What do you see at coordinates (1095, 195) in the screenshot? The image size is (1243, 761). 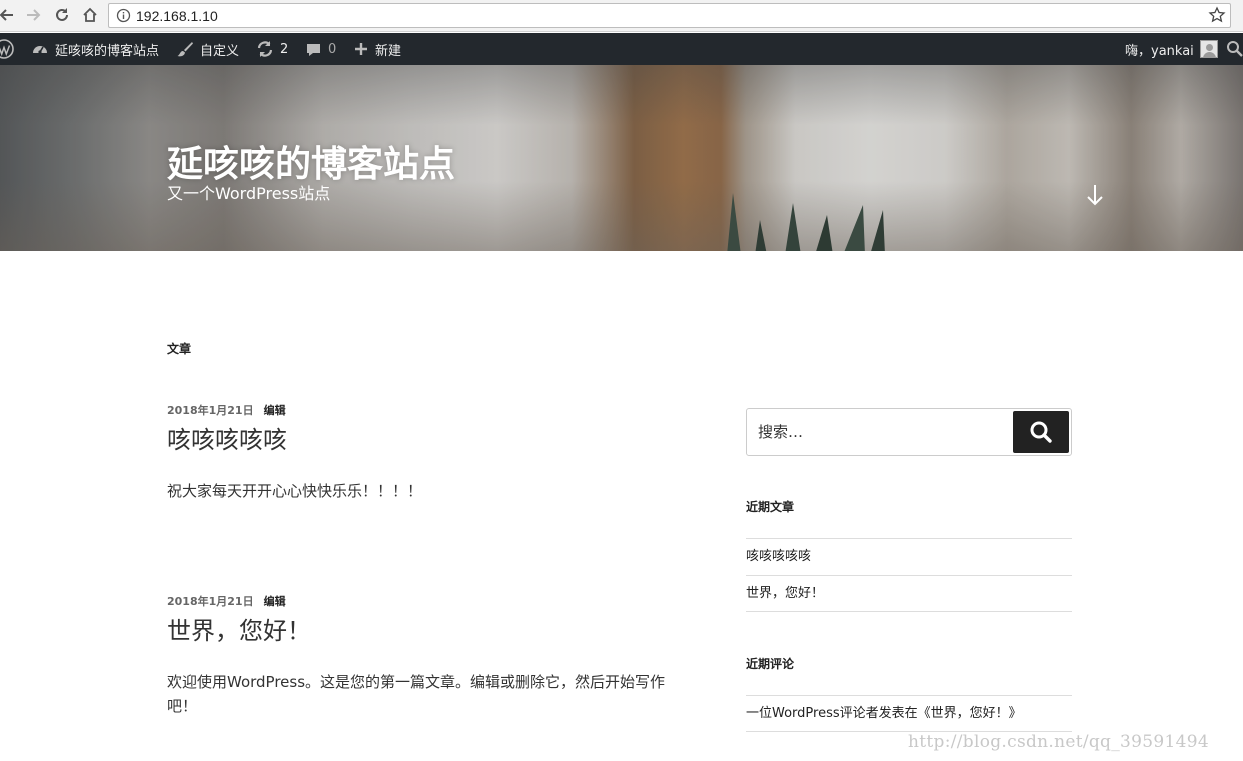 I see `arrow-down-icon` at bounding box center [1095, 195].